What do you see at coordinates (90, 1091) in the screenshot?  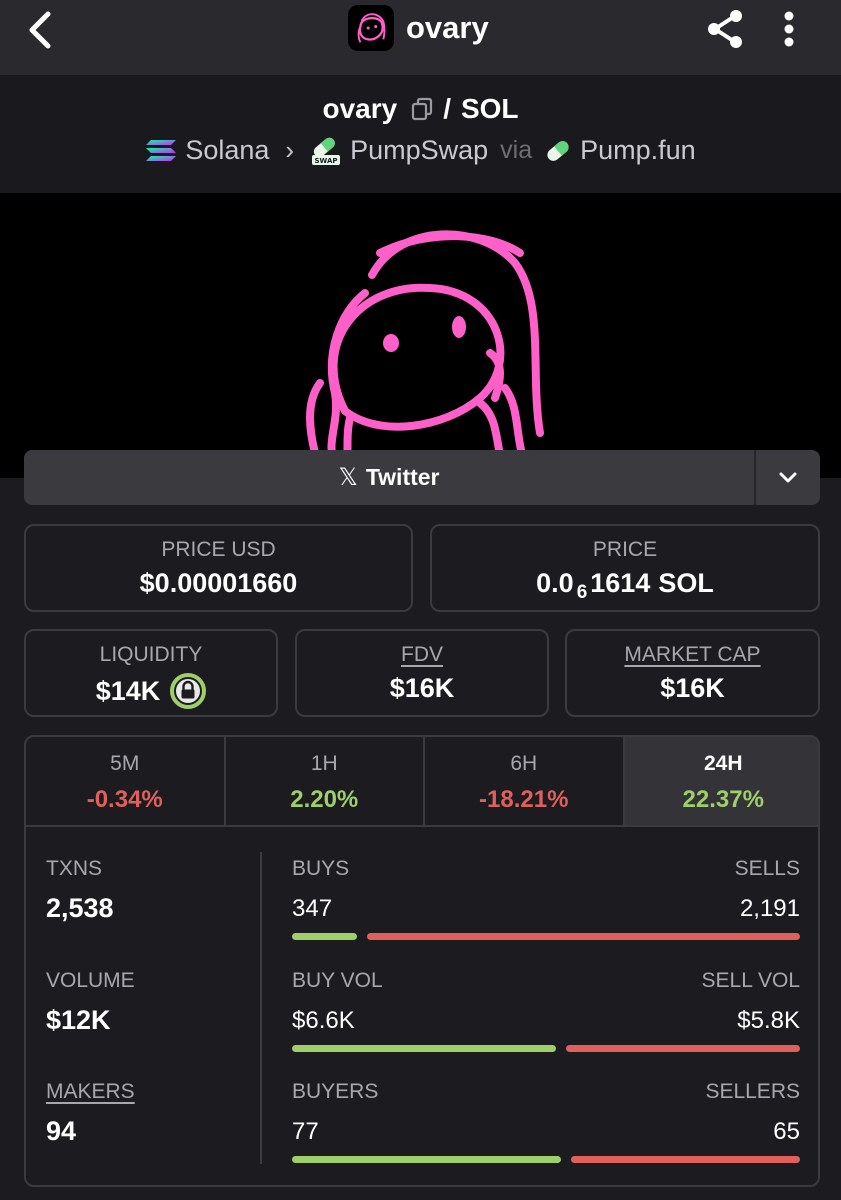 I see `makers-label: MAKERS` at bounding box center [90, 1091].